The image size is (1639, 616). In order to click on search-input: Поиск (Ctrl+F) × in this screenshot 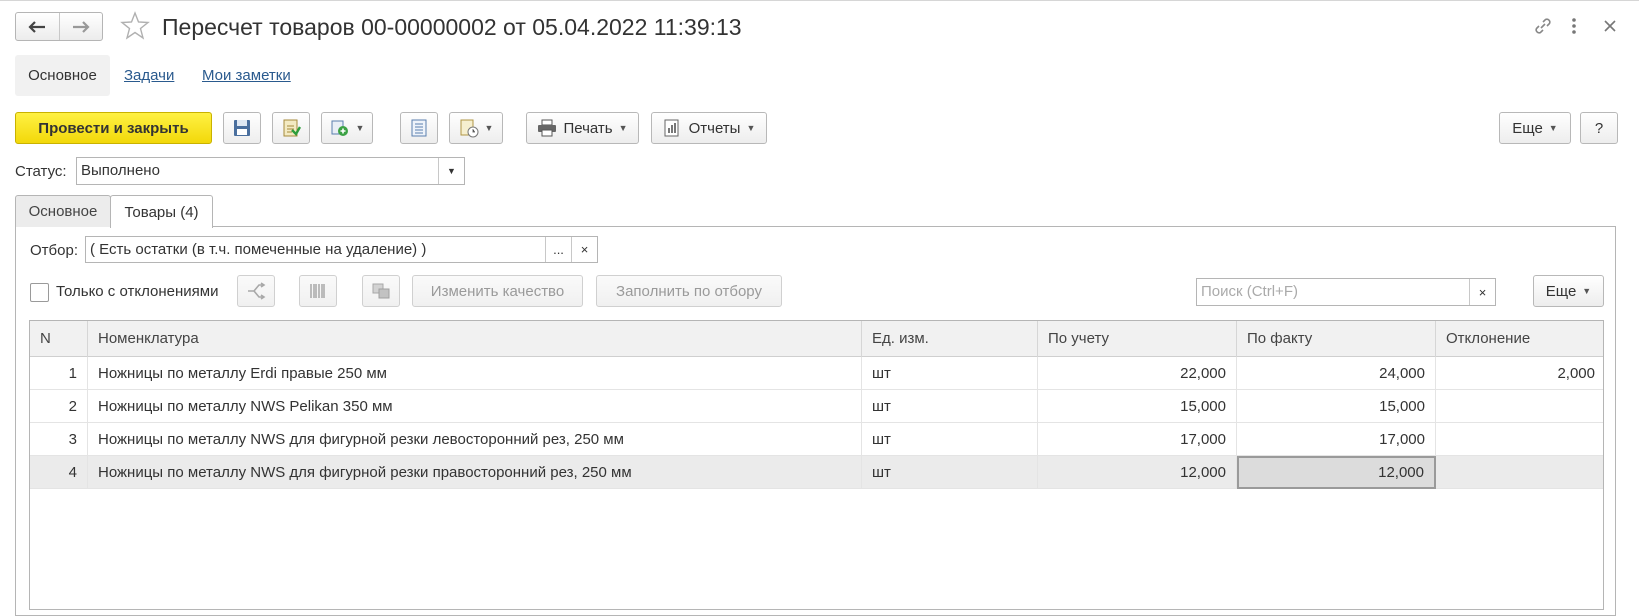, I will do `click(1346, 292)`.